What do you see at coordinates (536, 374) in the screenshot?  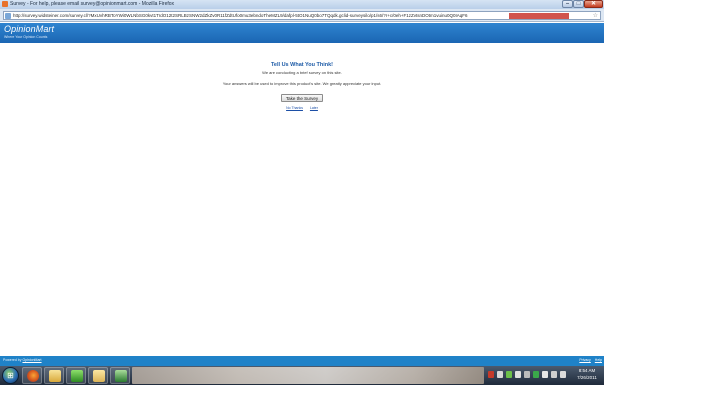 I see `shield-icon` at bounding box center [536, 374].